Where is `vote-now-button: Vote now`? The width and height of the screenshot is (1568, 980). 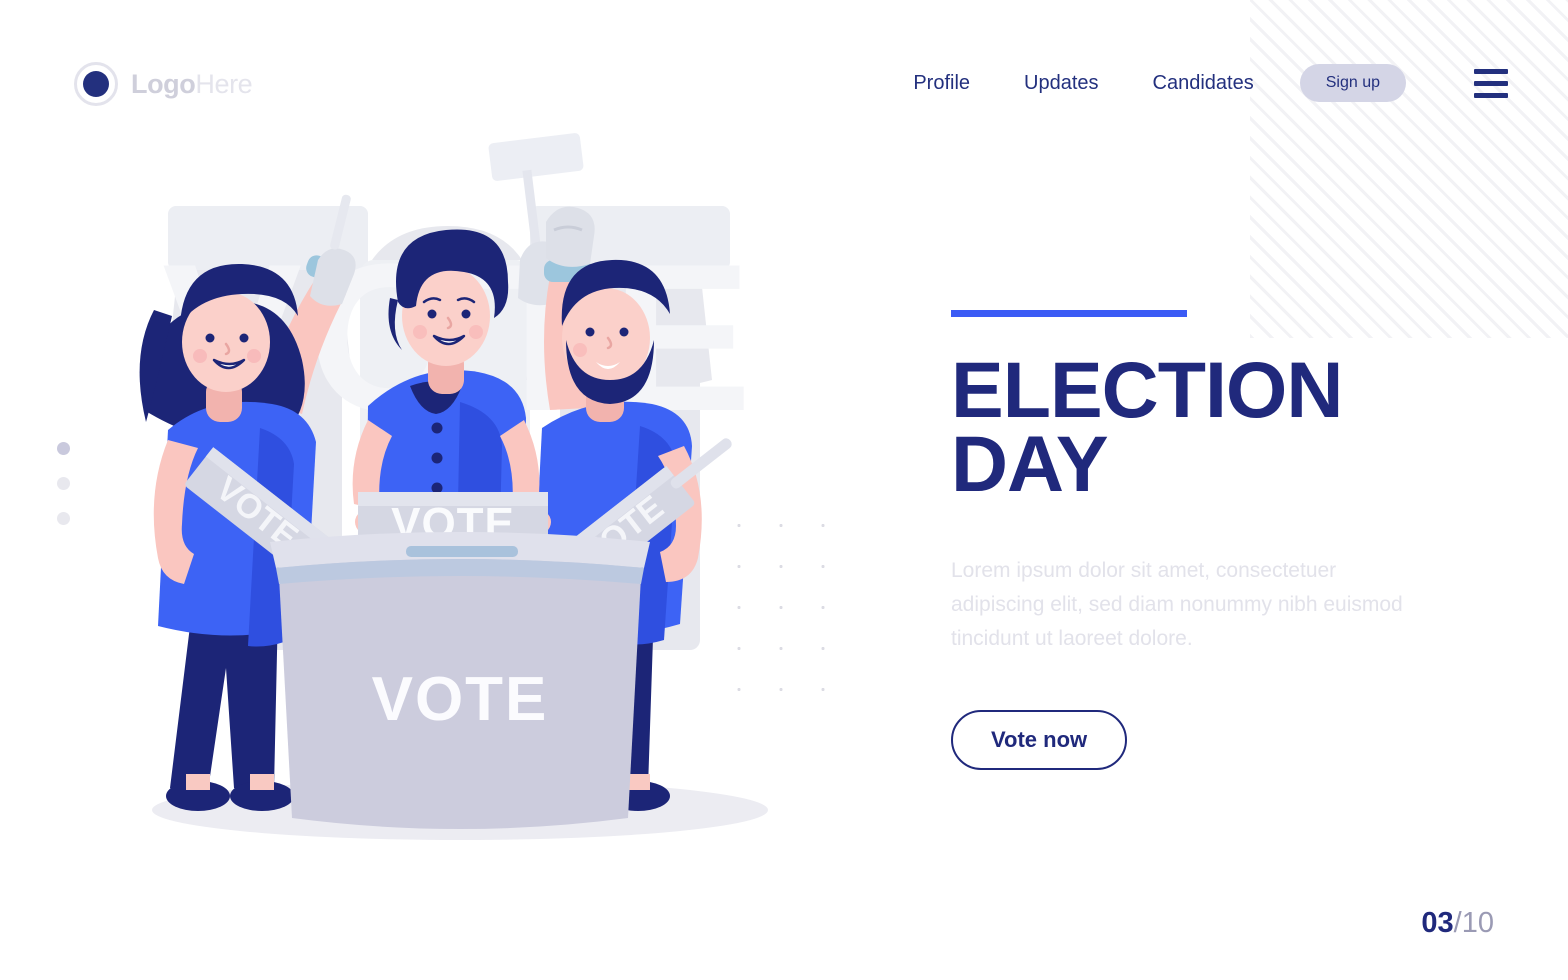
vote-now-button: Vote now is located at coordinates (1039, 739).